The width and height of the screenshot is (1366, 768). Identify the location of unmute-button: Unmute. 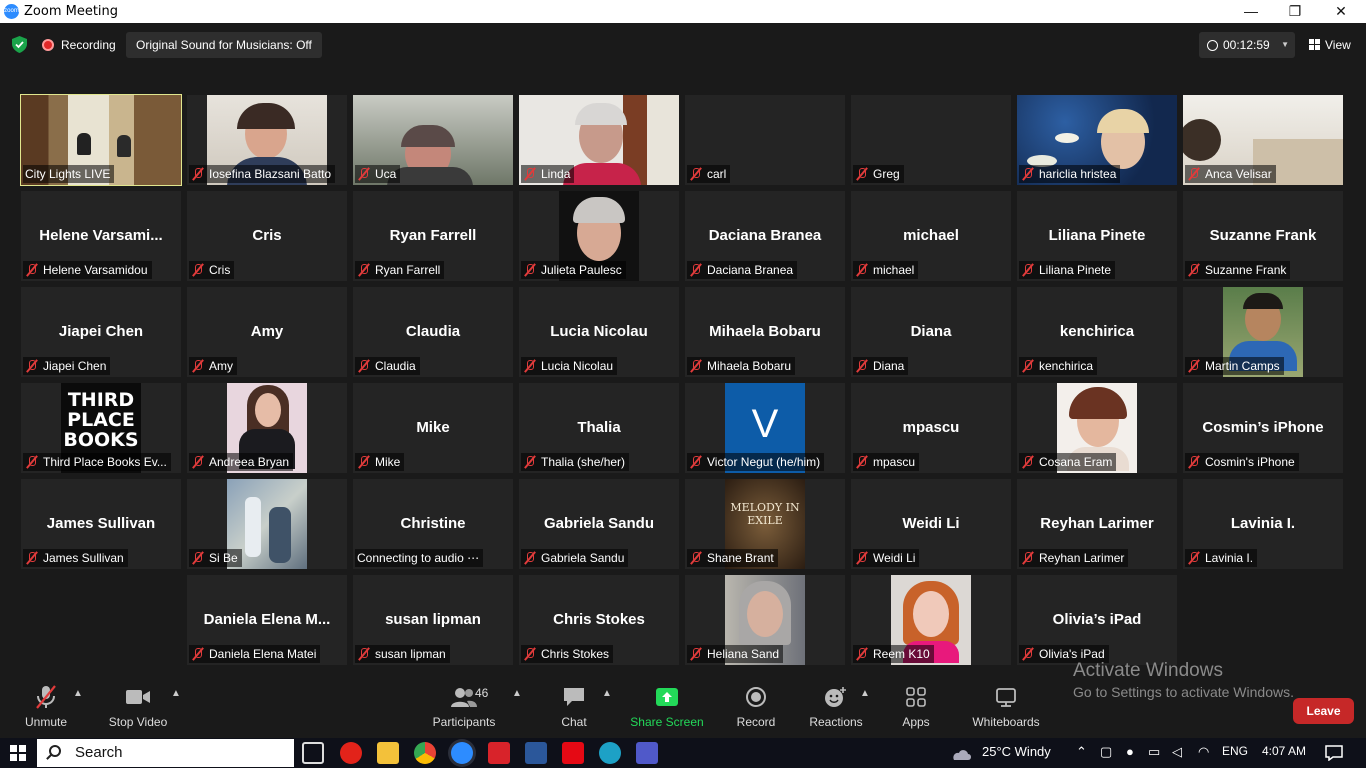
(46, 706).